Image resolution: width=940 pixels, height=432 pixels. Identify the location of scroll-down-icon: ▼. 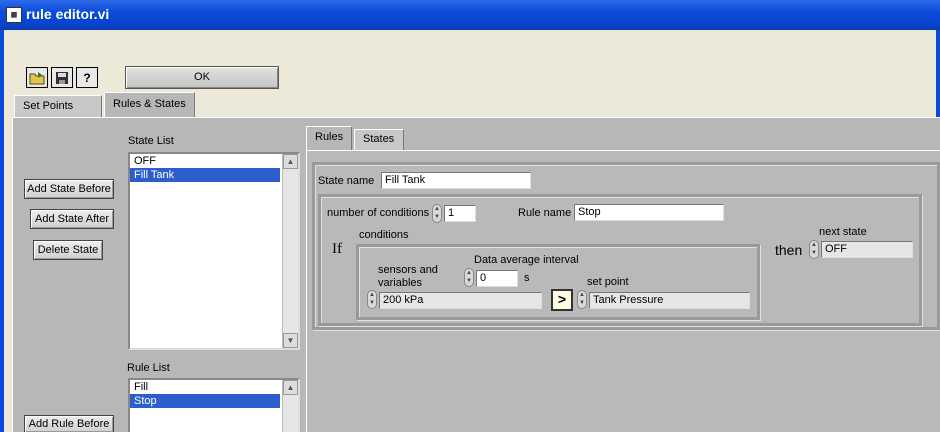
(290, 340).